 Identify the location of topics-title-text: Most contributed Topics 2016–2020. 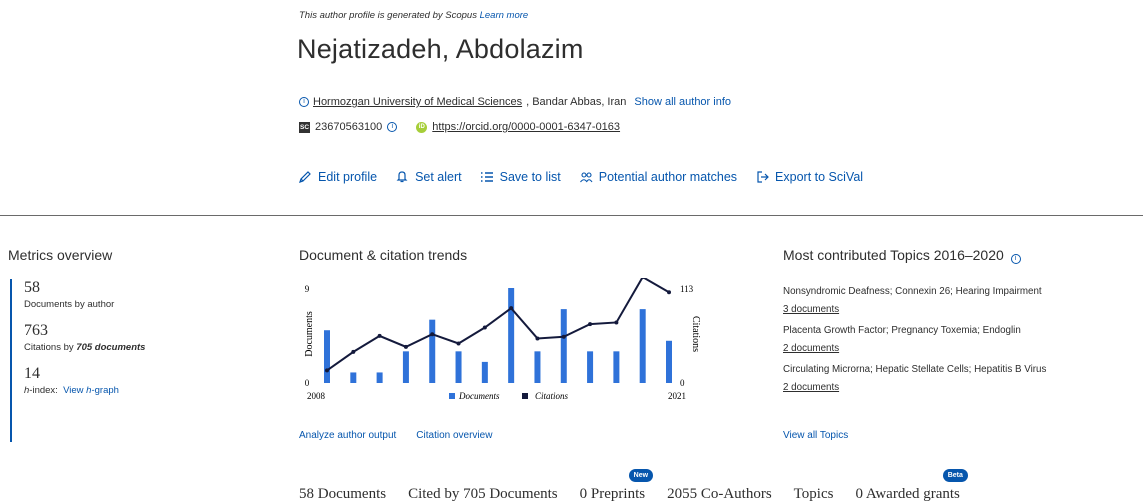
(893, 255).